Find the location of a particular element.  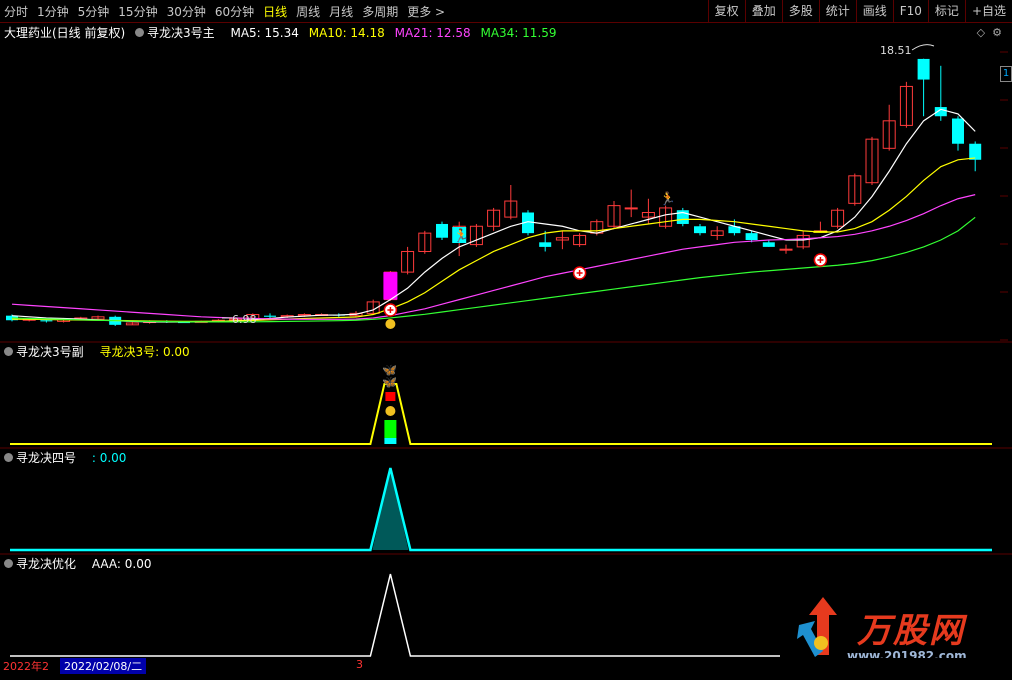

period-tabs: 分时 1分钟 5分钟 15分钟 30分钟 60分钟 日线 周线 月线 多周期 更多 > is located at coordinates (229, 11).